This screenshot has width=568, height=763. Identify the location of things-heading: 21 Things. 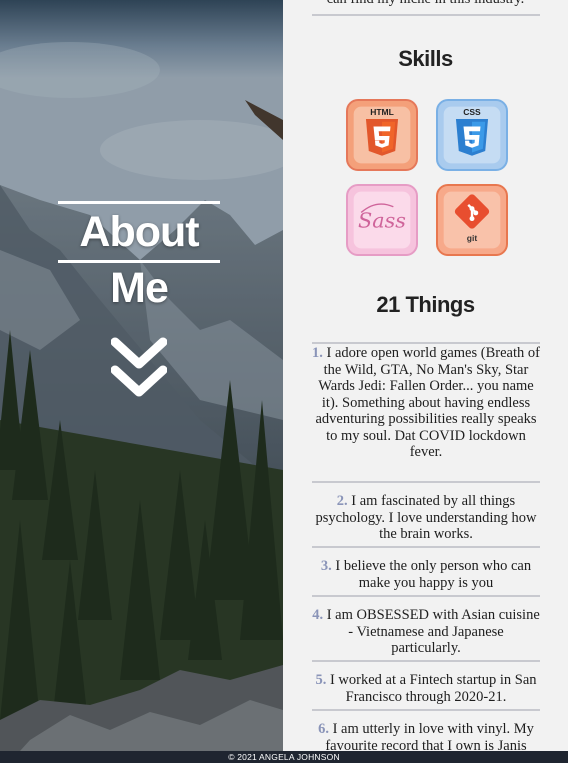
(425, 304).